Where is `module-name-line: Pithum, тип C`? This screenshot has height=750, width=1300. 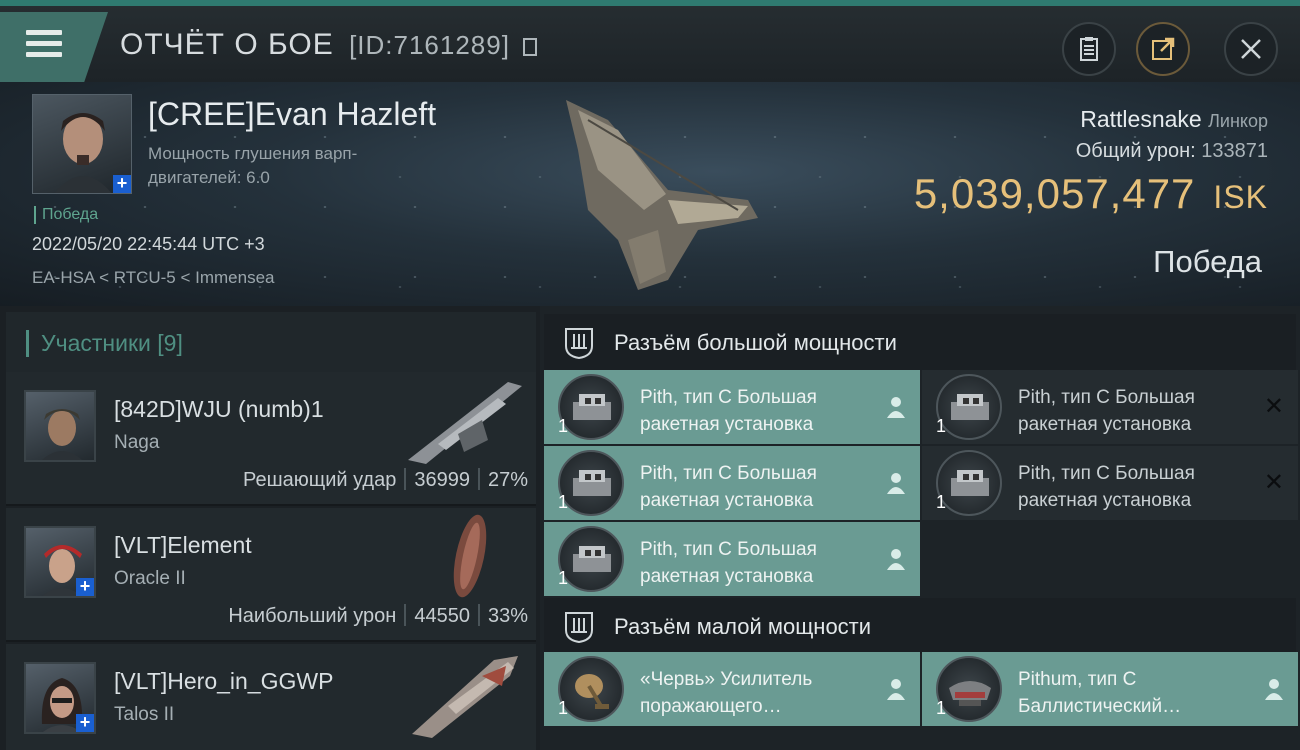
module-name-line: Pithum, тип C is located at coordinates (1077, 679).